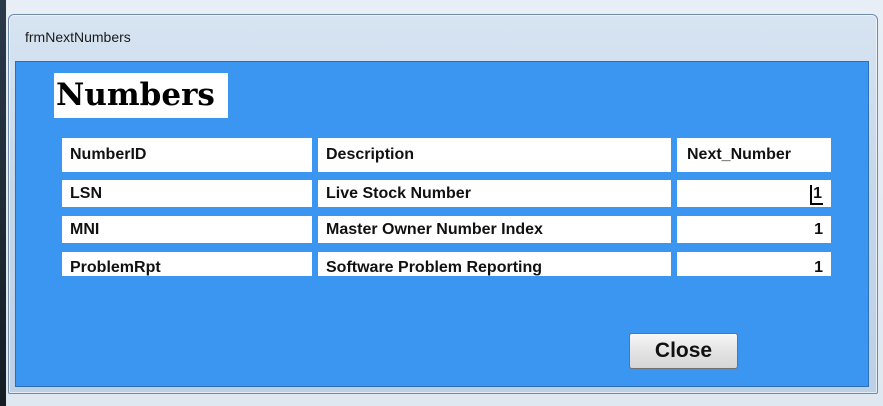 The width and height of the screenshot is (883, 406). Describe the element at coordinates (3, 203) in the screenshot. I see `background-window-edge` at that location.